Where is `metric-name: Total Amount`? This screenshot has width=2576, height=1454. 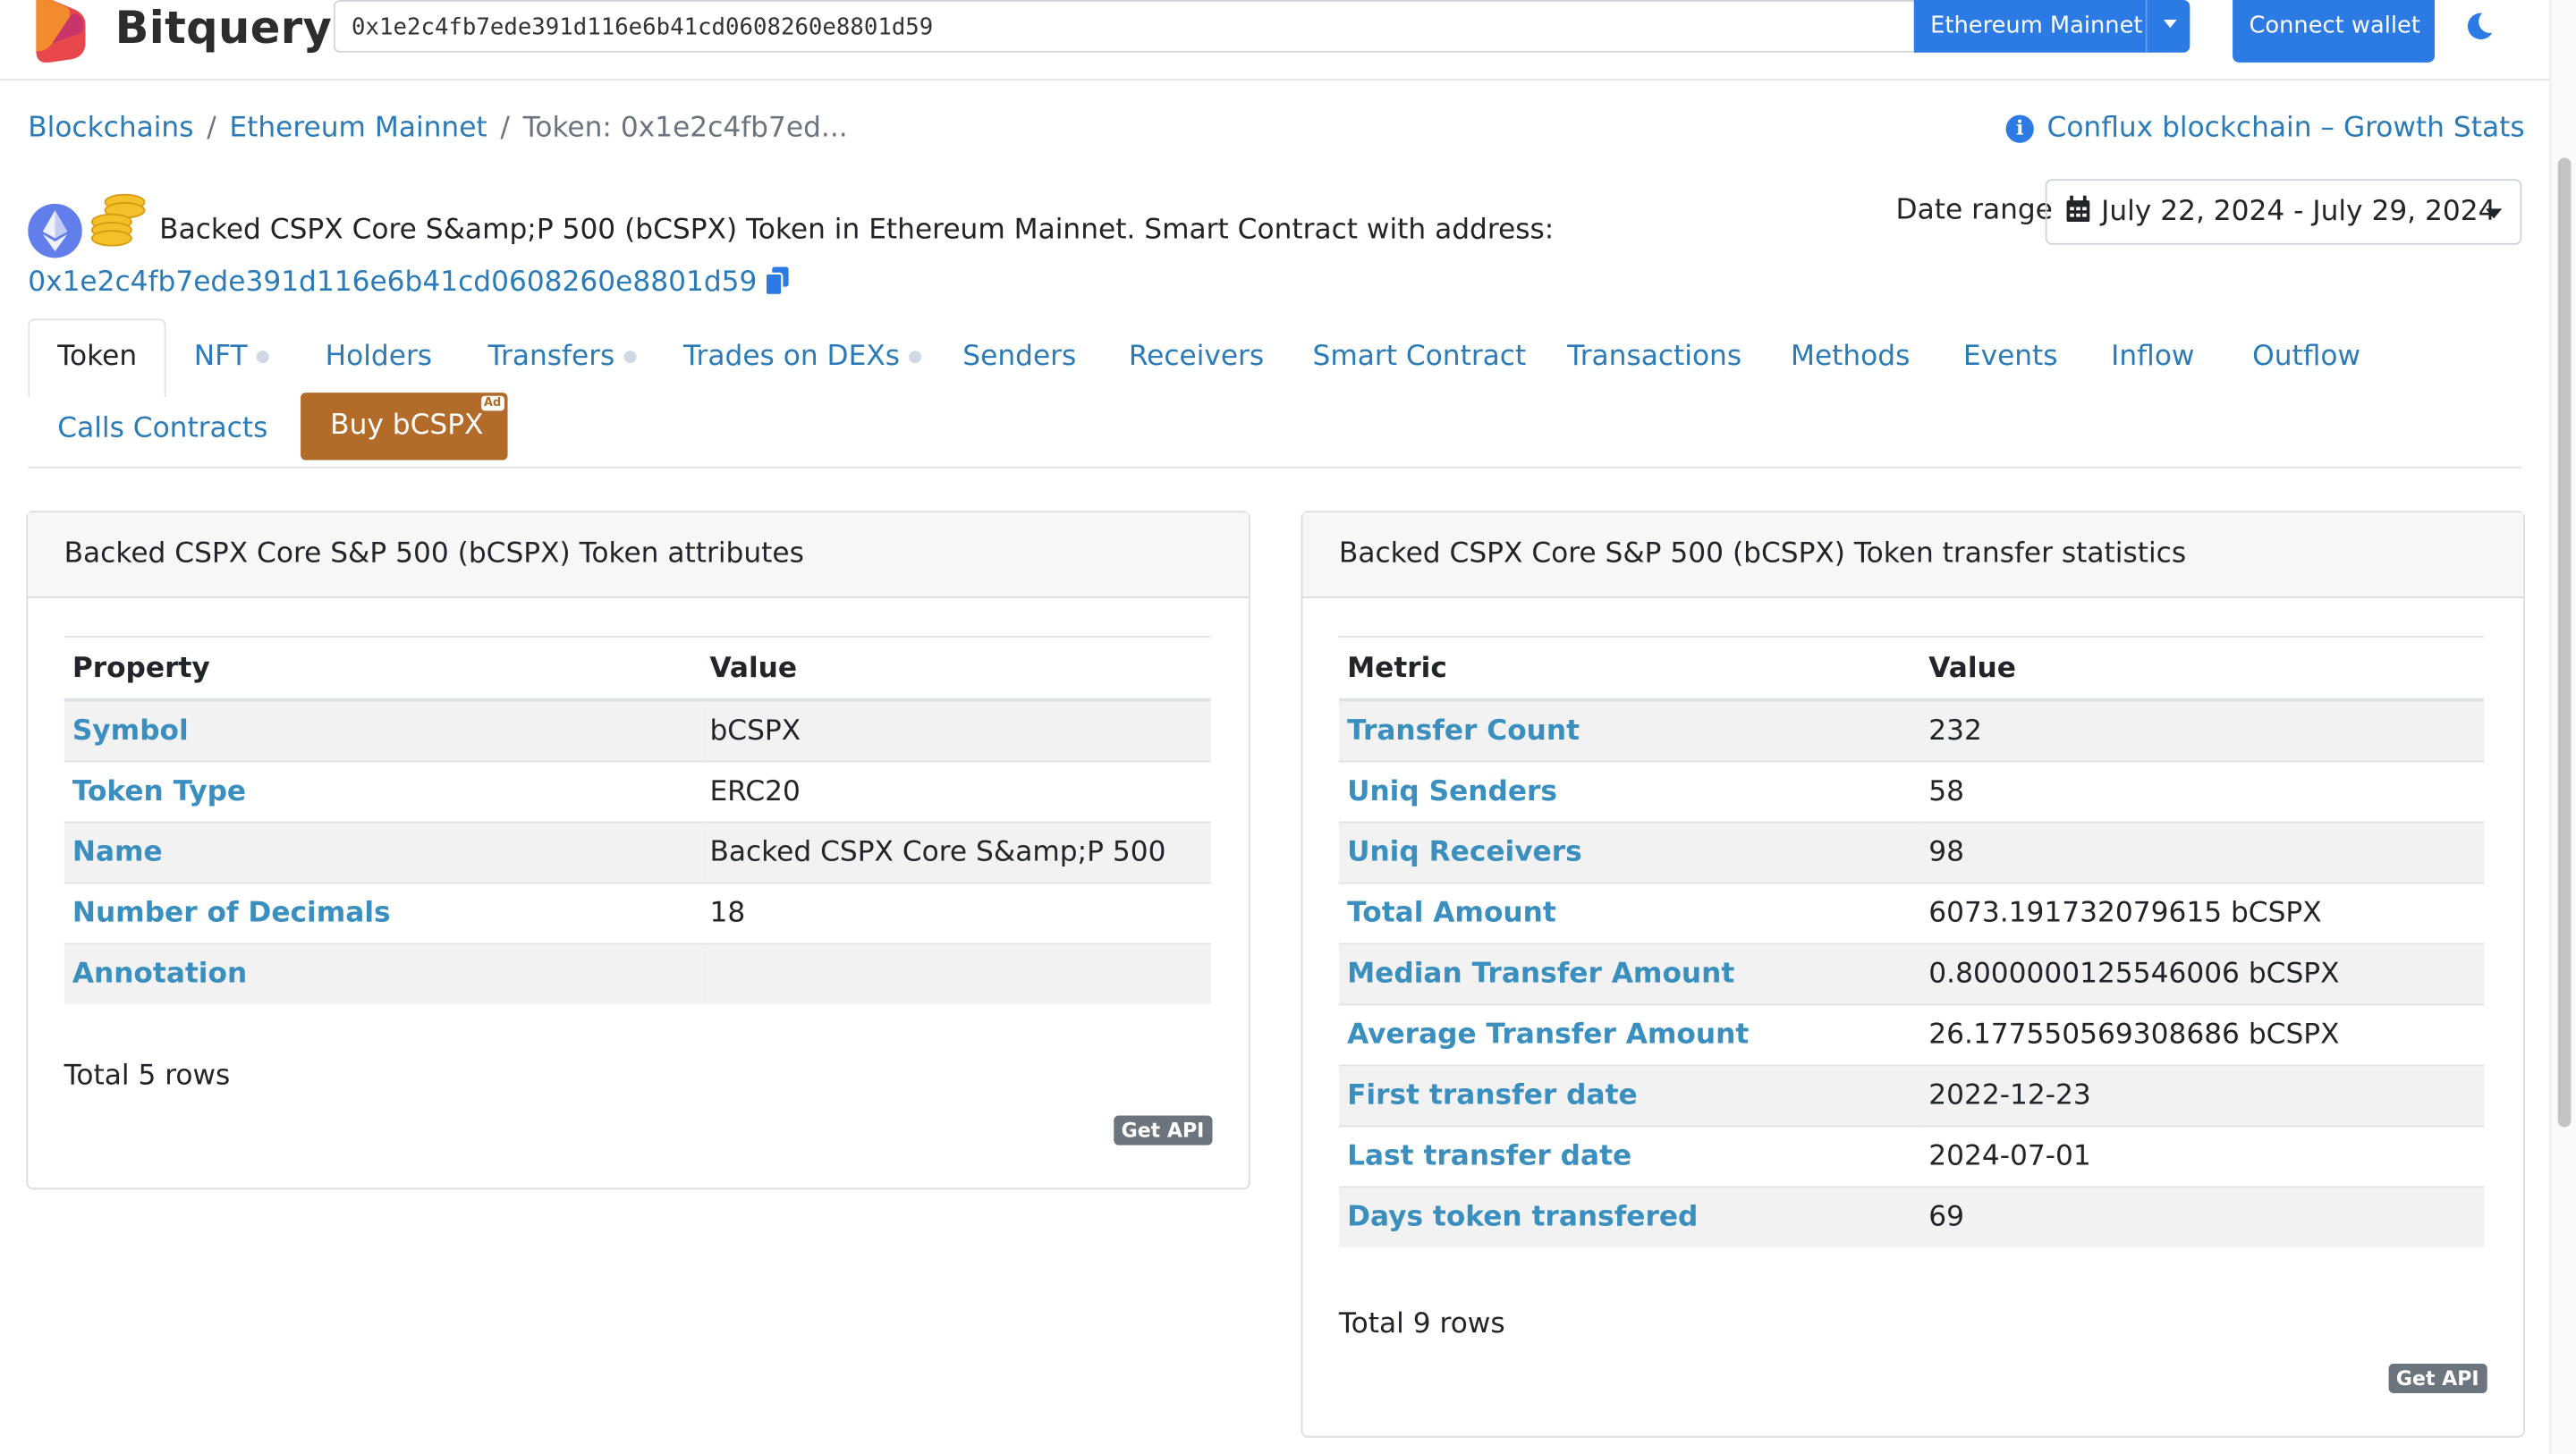
metric-name: Total Amount is located at coordinates (1629, 913).